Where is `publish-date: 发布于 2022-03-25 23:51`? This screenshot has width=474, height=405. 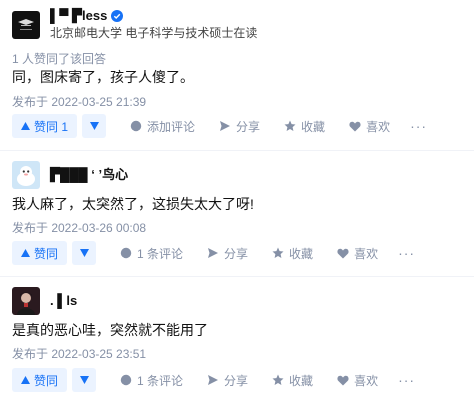
publish-date: 发布于 2022-03-25 23:51 is located at coordinates (79, 353).